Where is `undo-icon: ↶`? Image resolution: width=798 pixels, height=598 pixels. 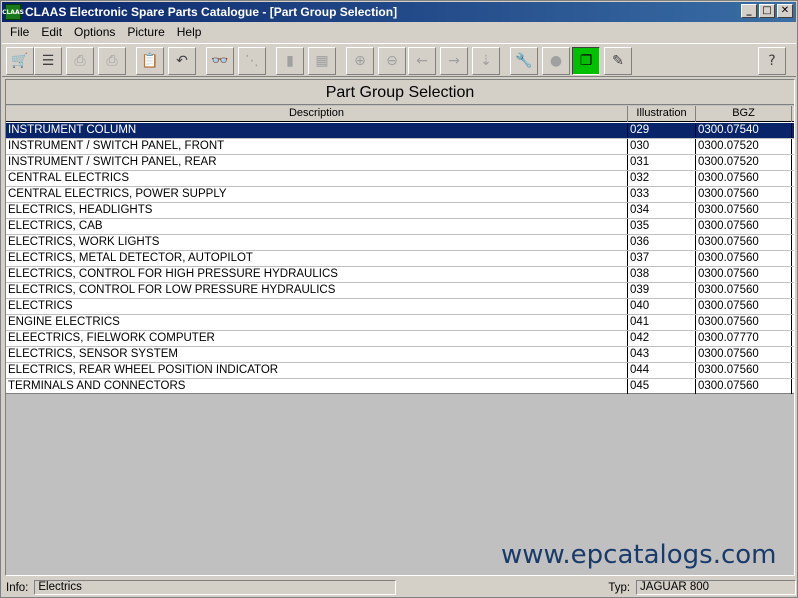 undo-icon: ↶ is located at coordinates (182, 61).